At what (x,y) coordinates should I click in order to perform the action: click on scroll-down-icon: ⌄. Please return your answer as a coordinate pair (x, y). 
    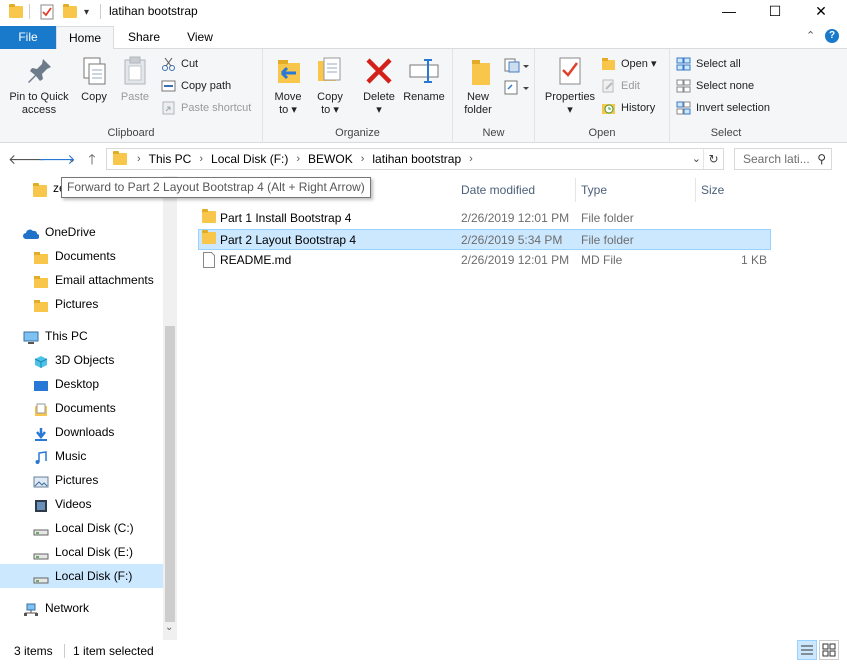
    Looking at the image, I should click on (169, 627).